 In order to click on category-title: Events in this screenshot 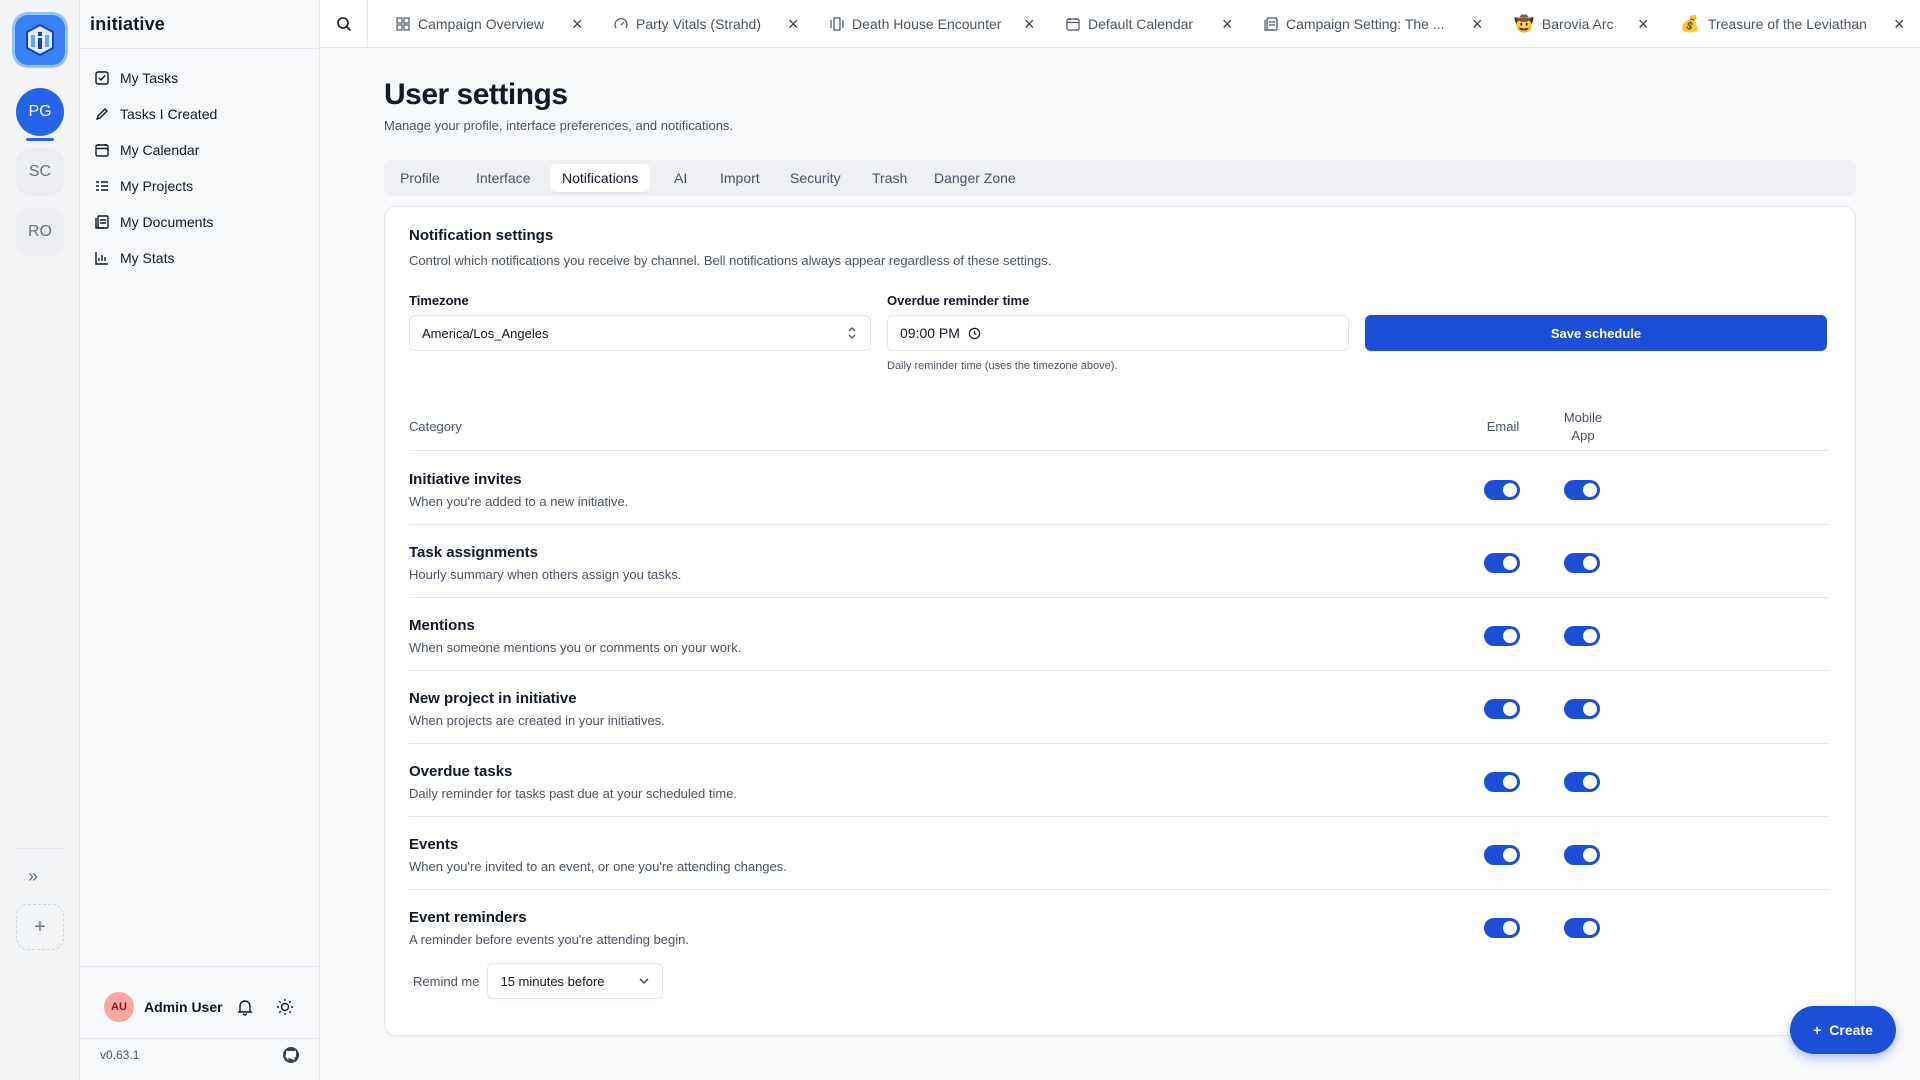, I will do `click(434, 844)`.